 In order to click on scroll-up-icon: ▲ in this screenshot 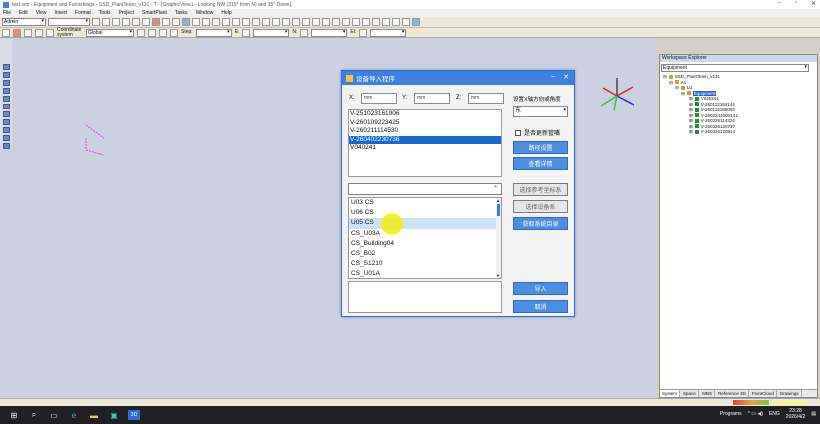, I will do `click(498, 200)`.